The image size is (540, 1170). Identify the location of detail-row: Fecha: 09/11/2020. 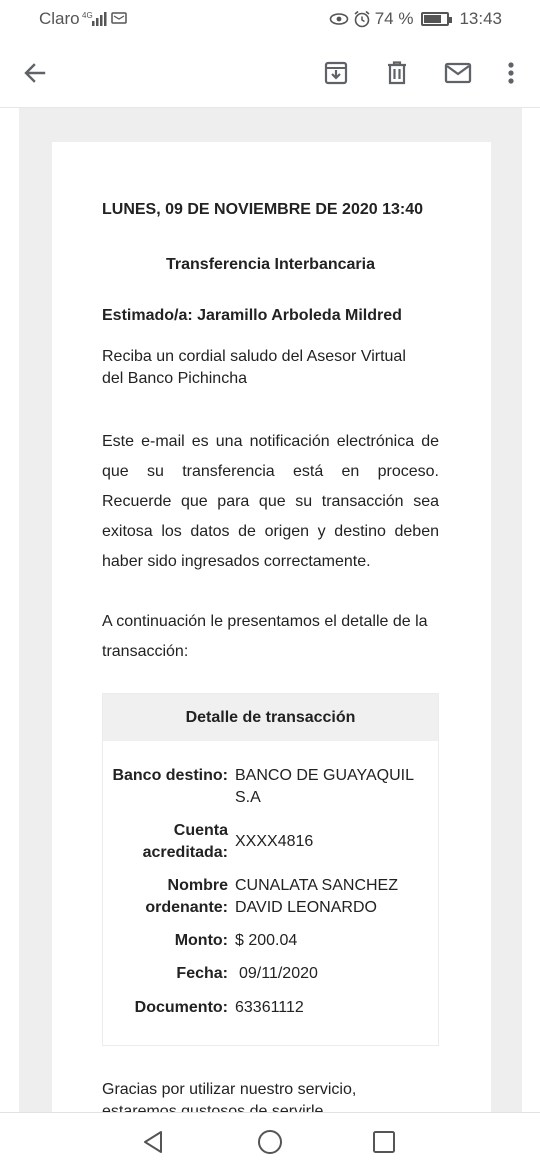
(271, 974).